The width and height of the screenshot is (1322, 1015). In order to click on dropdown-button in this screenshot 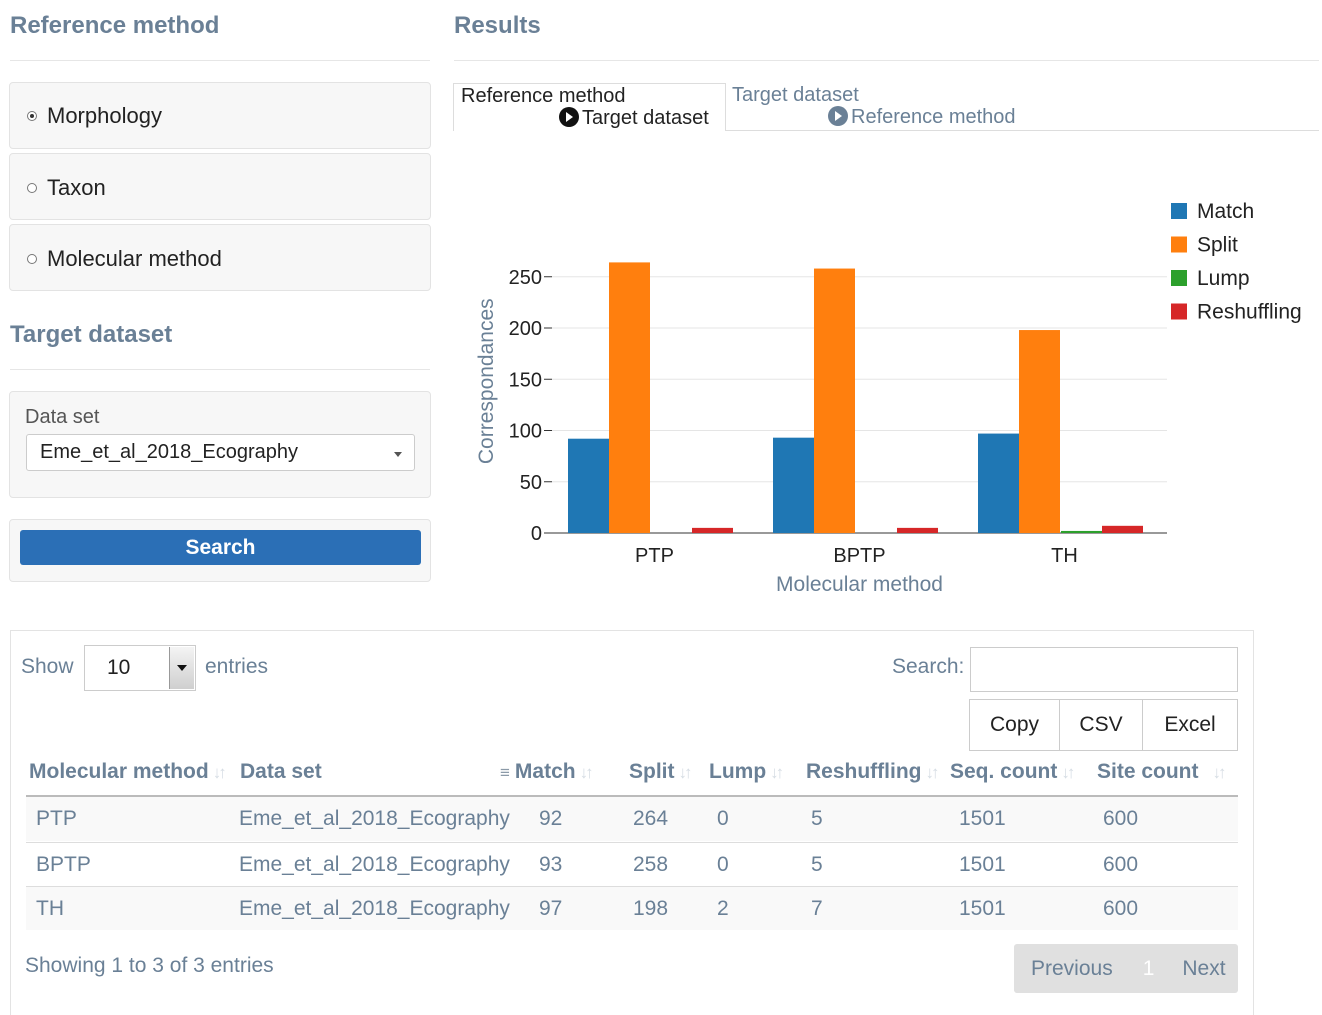, I will do `click(181, 668)`.